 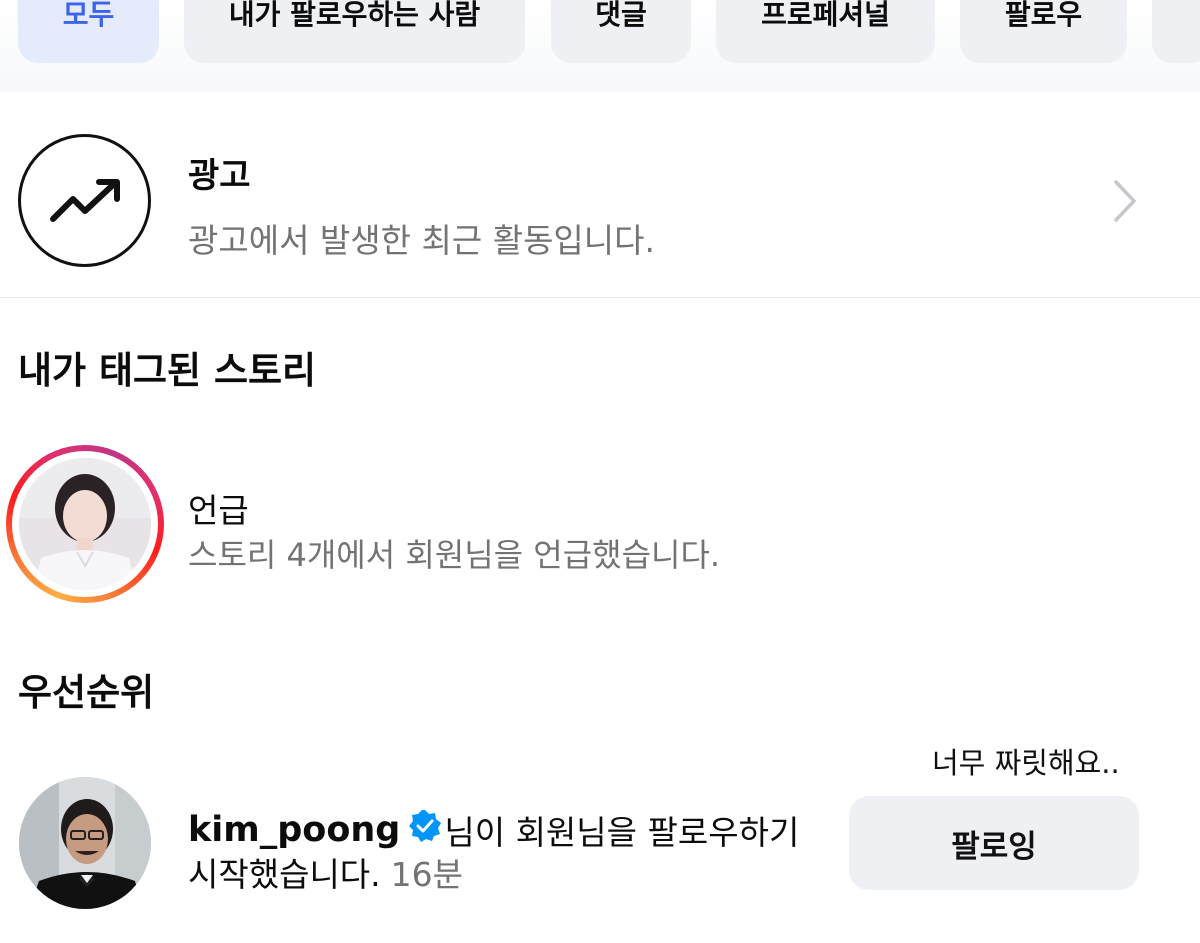 What do you see at coordinates (994, 843) in the screenshot?
I see `following-button: 팔로잉` at bounding box center [994, 843].